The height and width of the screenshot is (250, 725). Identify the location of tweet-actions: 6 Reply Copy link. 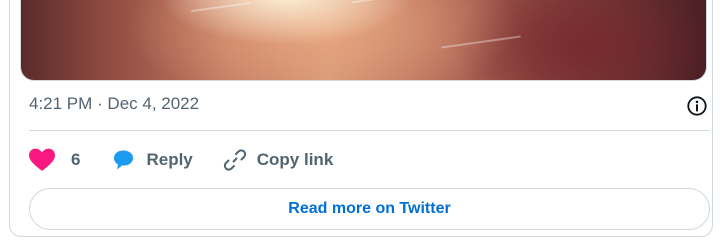
(196, 160).